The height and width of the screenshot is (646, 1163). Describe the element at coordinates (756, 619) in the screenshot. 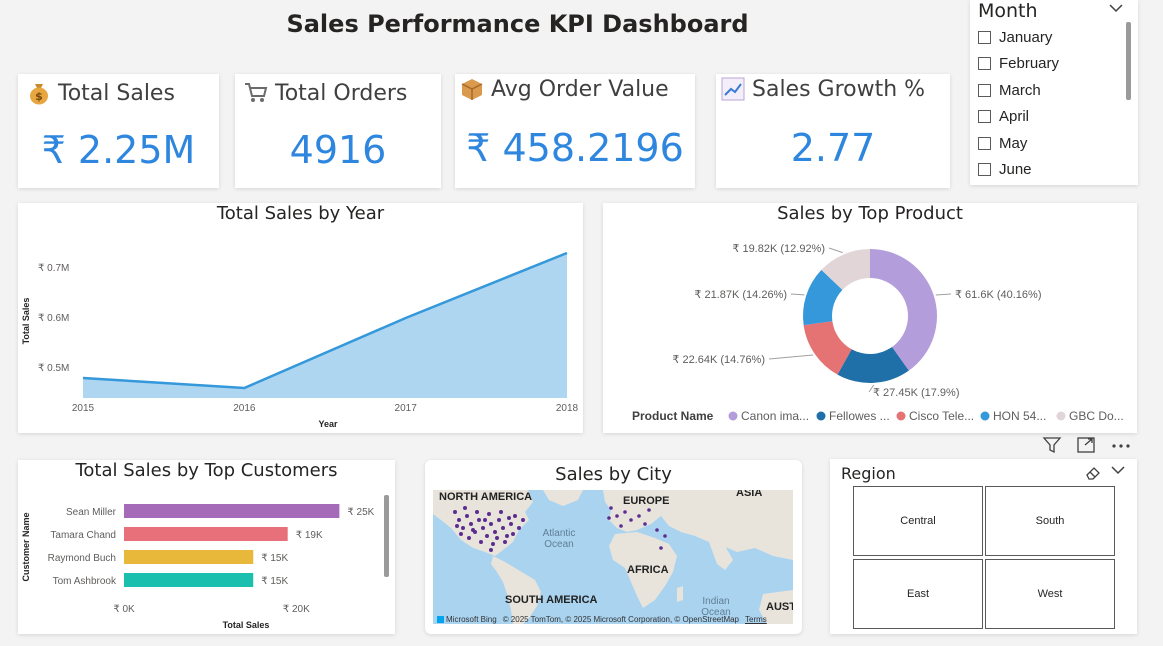

I see `map-terms-link: Terms` at that location.